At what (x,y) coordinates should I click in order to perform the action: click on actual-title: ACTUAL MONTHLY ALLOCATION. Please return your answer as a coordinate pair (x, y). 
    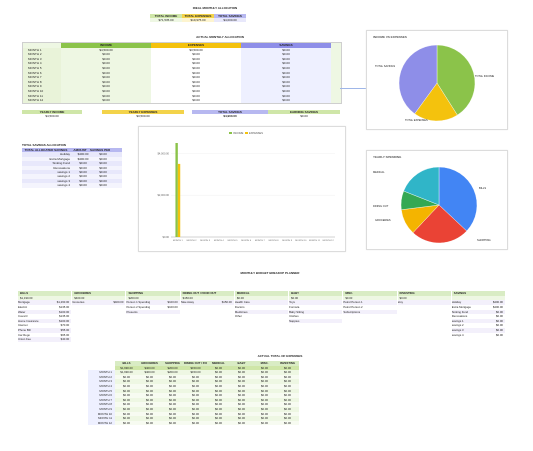
    Looking at the image, I should click on (220, 37).